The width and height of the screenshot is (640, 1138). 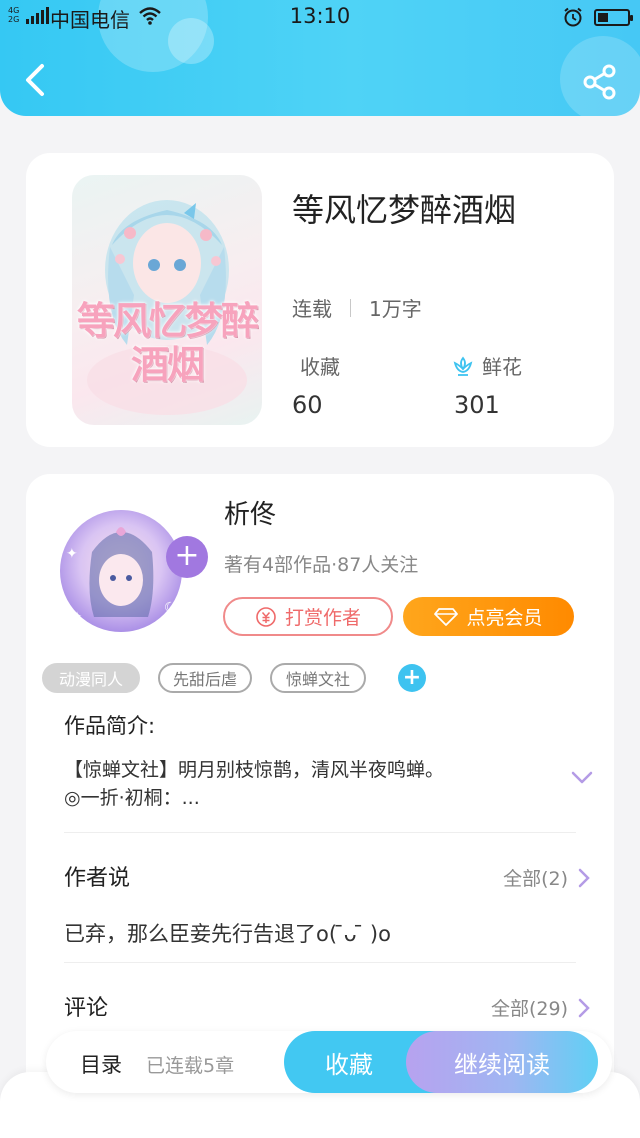 What do you see at coordinates (446, 616) in the screenshot?
I see `diamond-icon` at bounding box center [446, 616].